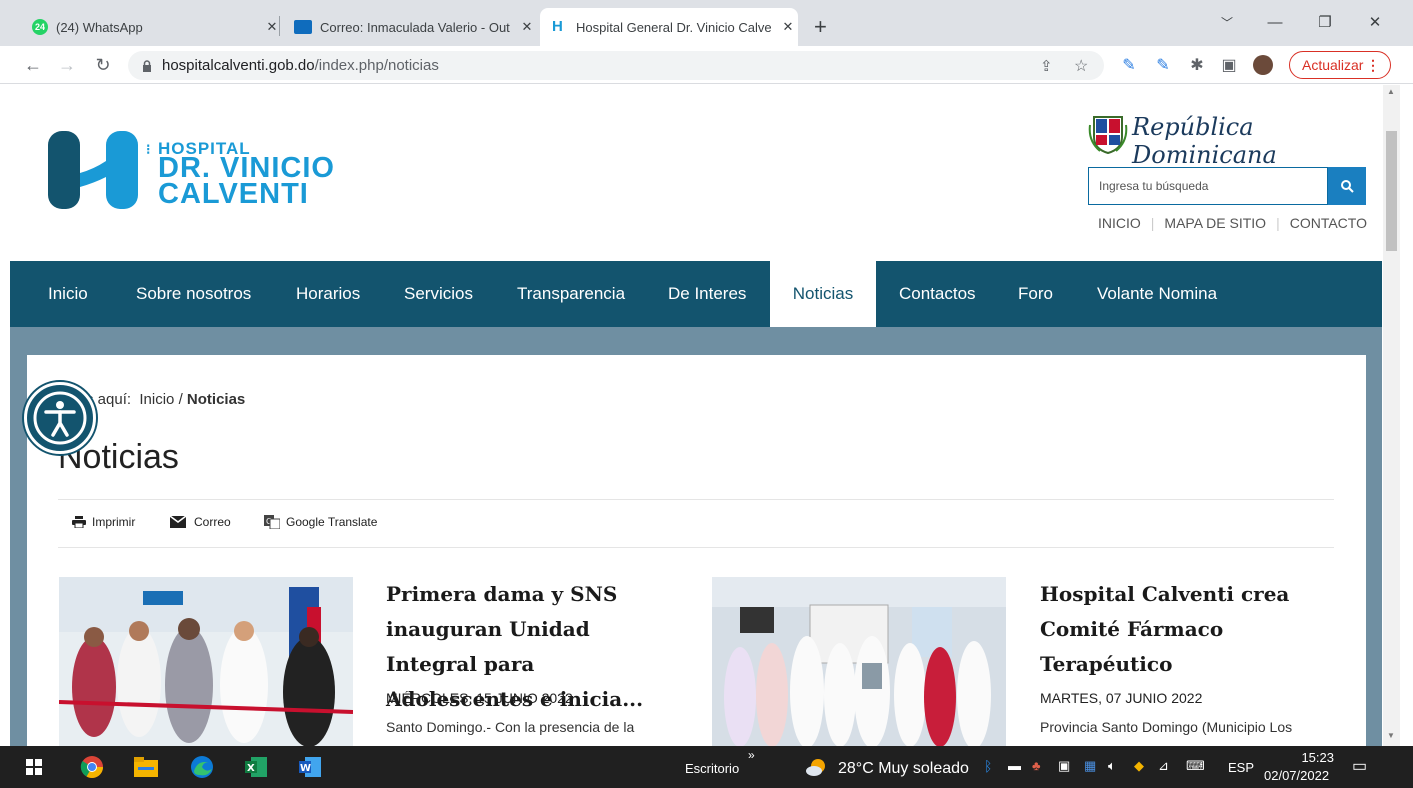  Describe the element at coordinates (712, 768) in the screenshot. I see `desktop-toolbar-label: Escritorio` at that location.